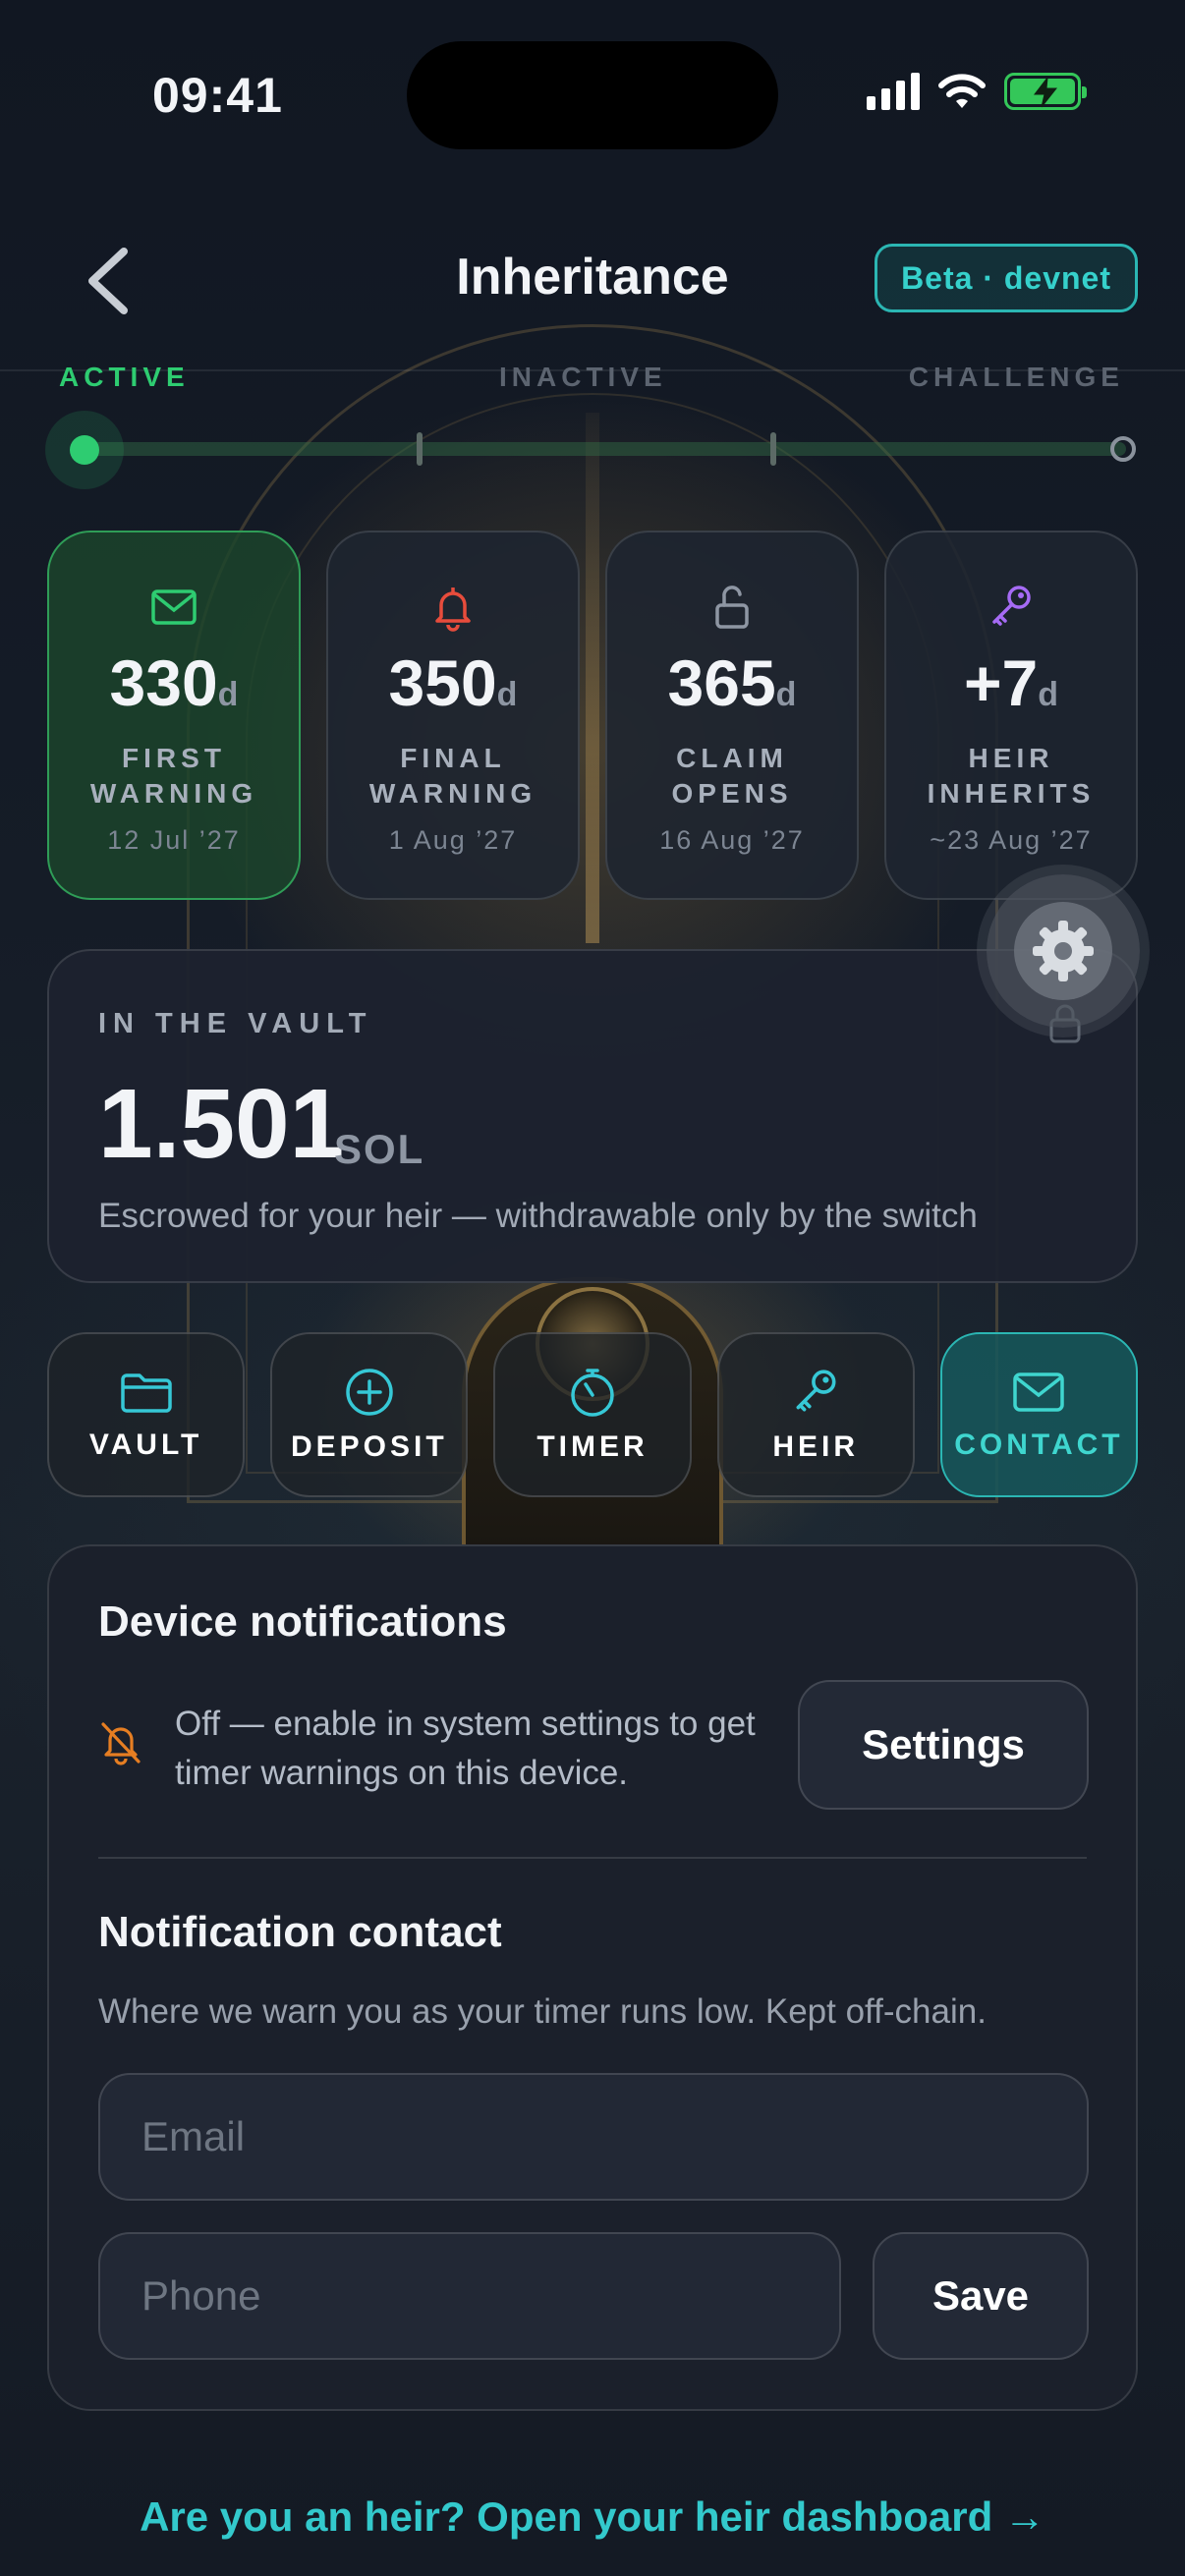 This screenshot has height=2576, width=1185. I want to click on phone-field: Phone, so click(470, 2296).